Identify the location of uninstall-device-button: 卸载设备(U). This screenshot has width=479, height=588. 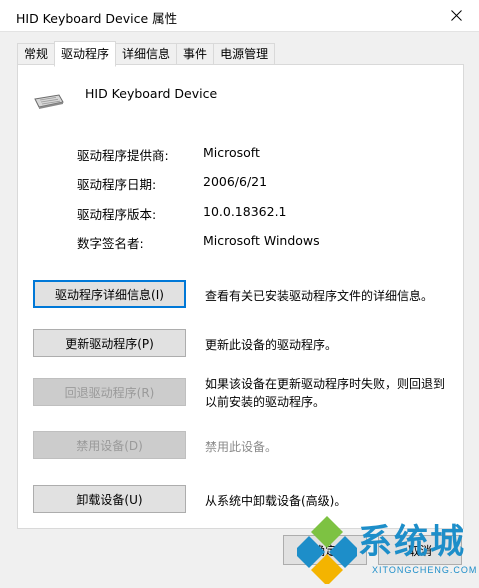
(109, 499).